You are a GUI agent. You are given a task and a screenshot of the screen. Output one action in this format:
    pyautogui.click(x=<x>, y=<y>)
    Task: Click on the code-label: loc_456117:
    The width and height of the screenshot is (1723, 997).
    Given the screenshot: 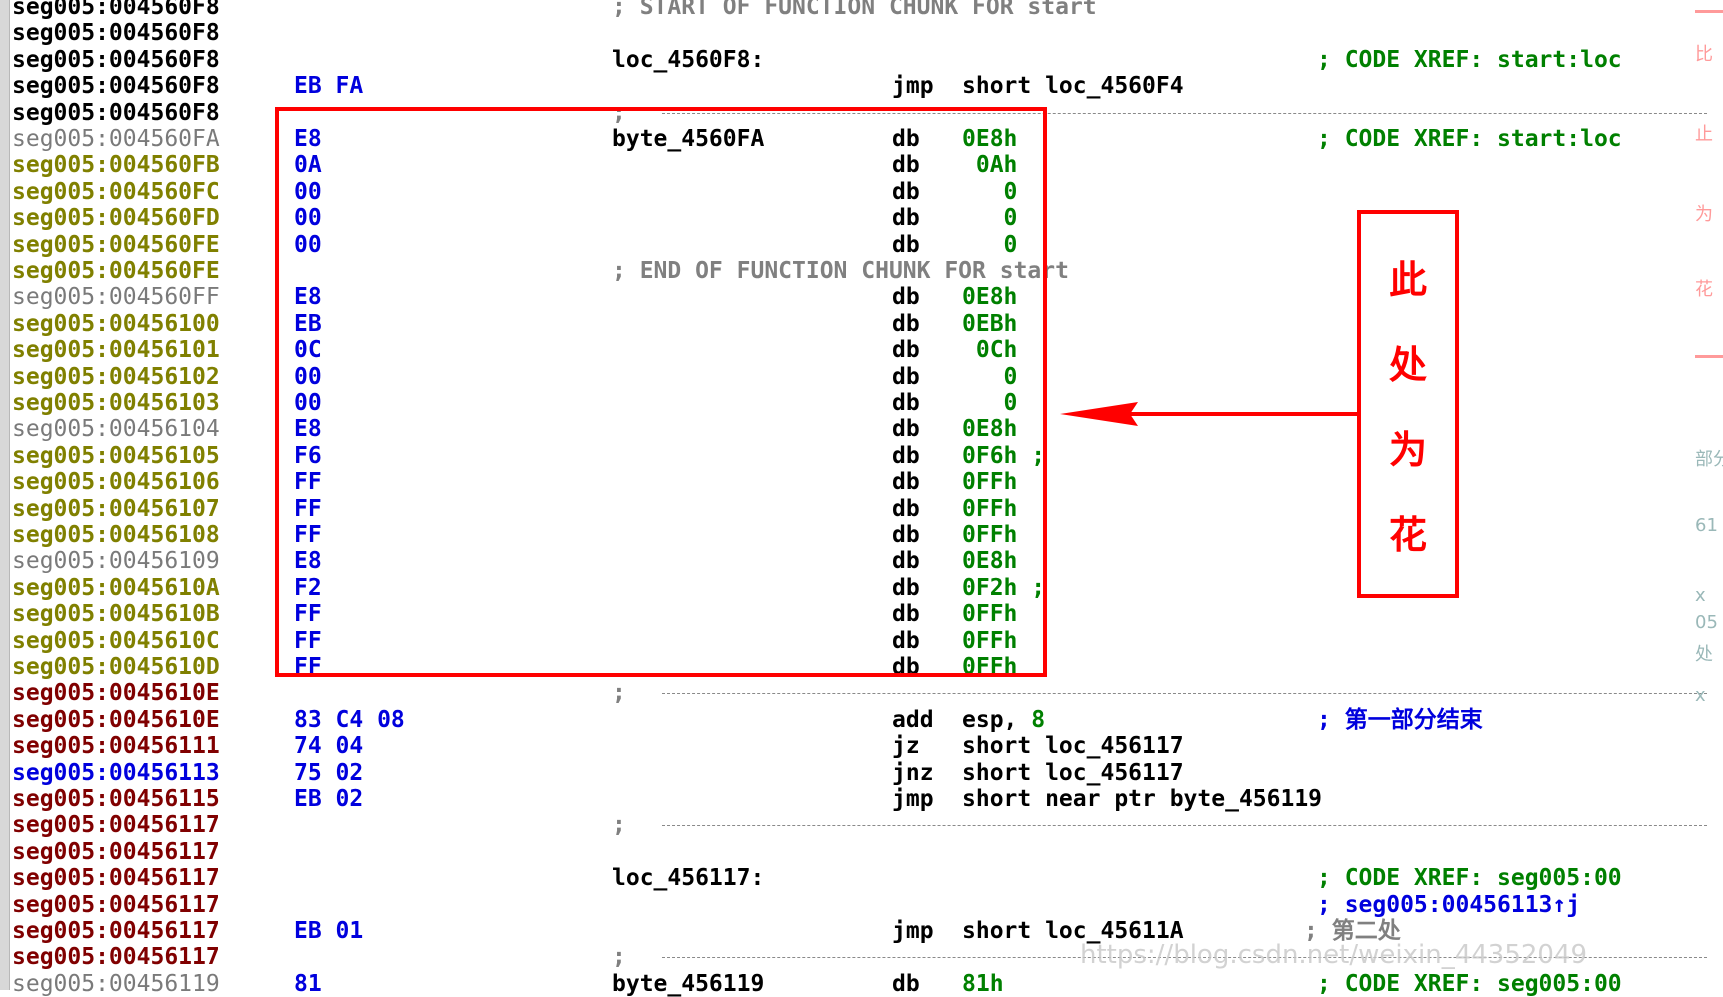 What is the action you would take?
    pyautogui.click(x=688, y=878)
    